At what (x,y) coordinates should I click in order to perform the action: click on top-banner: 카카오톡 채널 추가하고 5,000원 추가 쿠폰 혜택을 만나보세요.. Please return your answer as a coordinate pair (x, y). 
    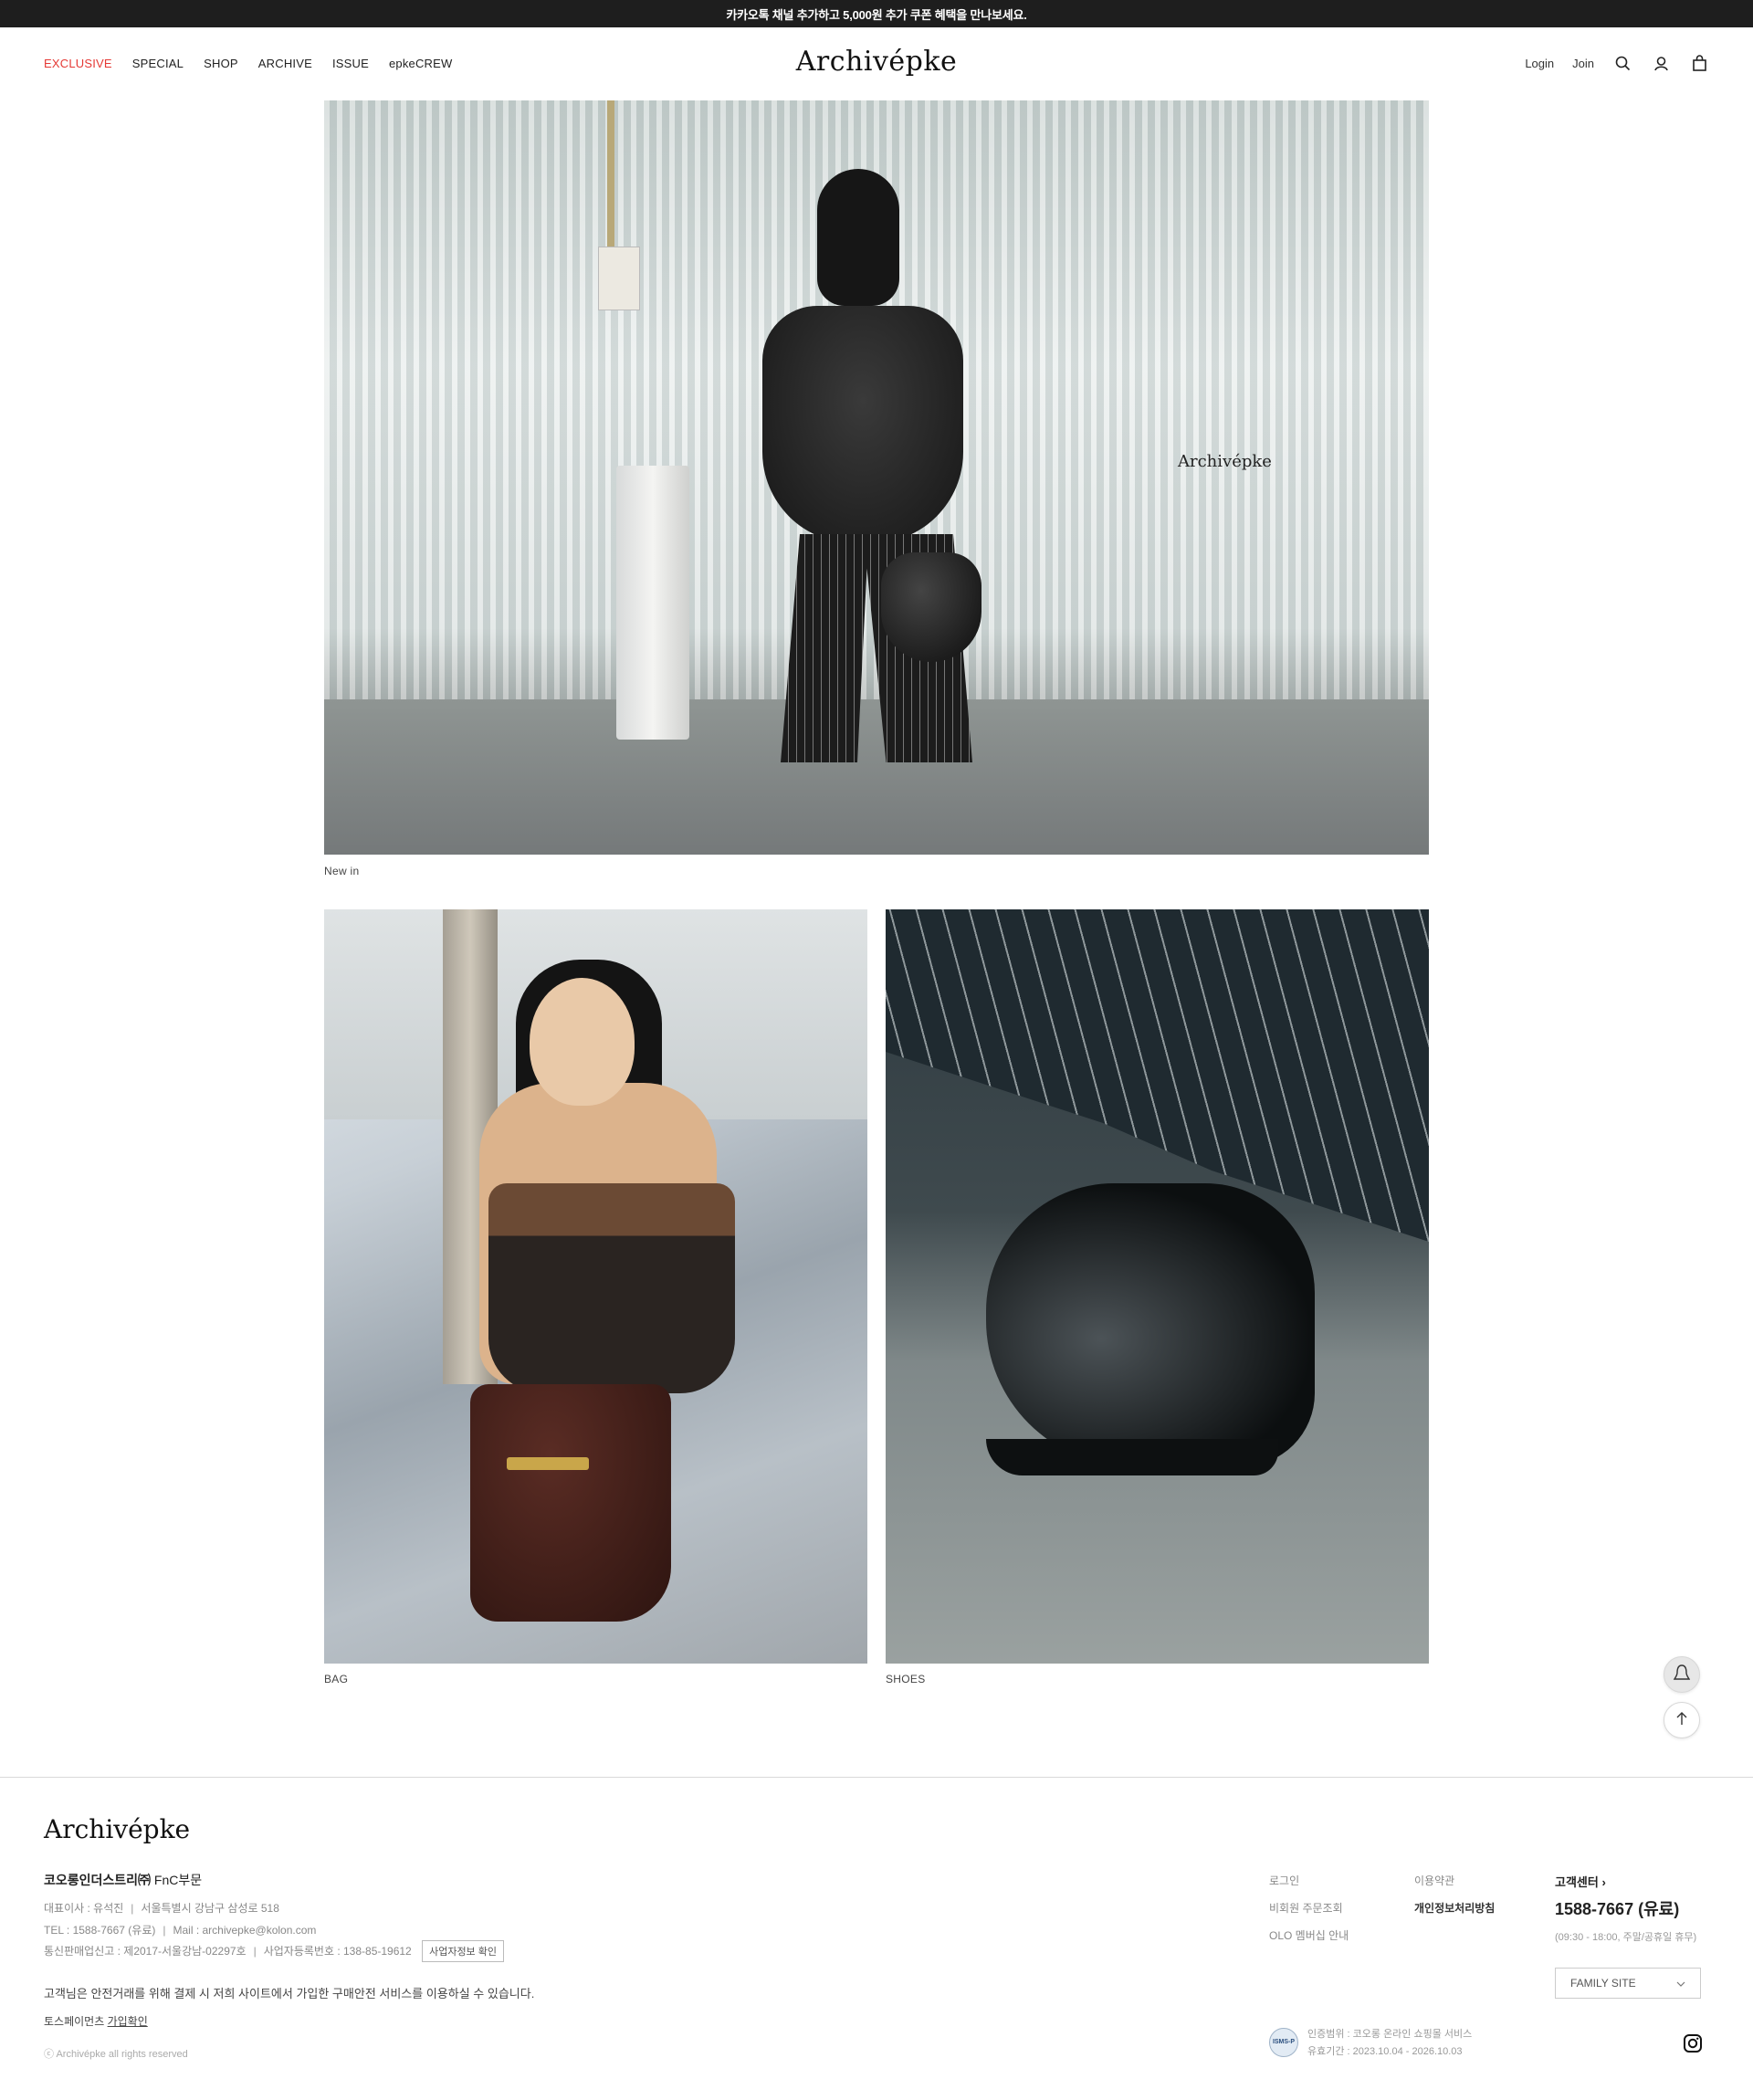
    Looking at the image, I should click on (876, 13).